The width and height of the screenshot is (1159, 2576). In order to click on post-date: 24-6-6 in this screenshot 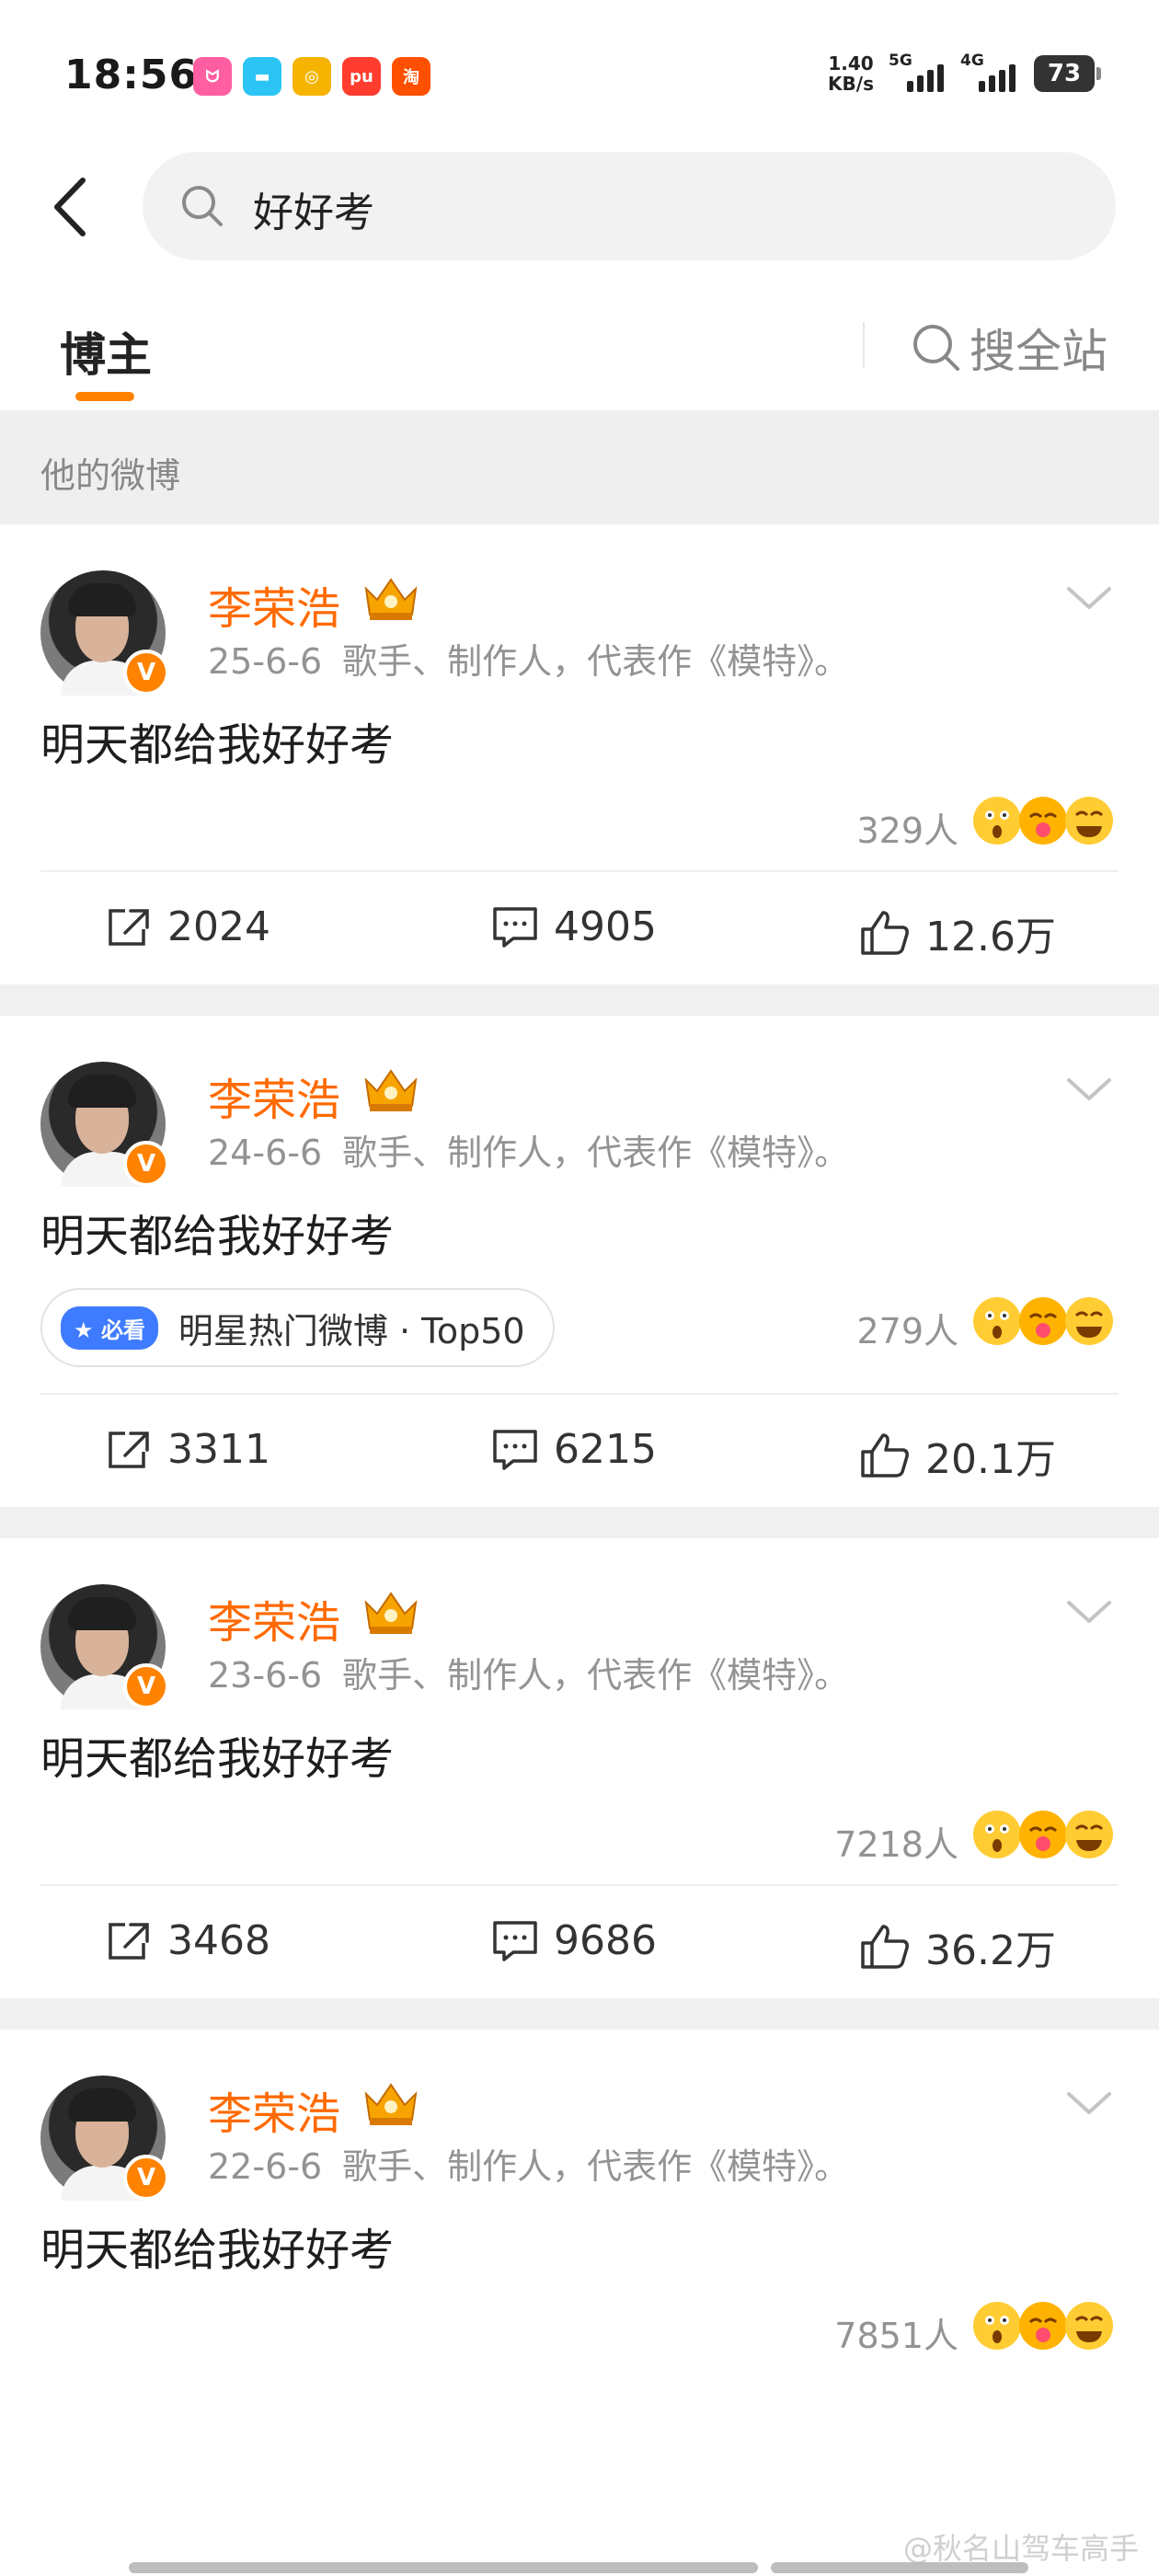, I will do `click(265, 1153)`.